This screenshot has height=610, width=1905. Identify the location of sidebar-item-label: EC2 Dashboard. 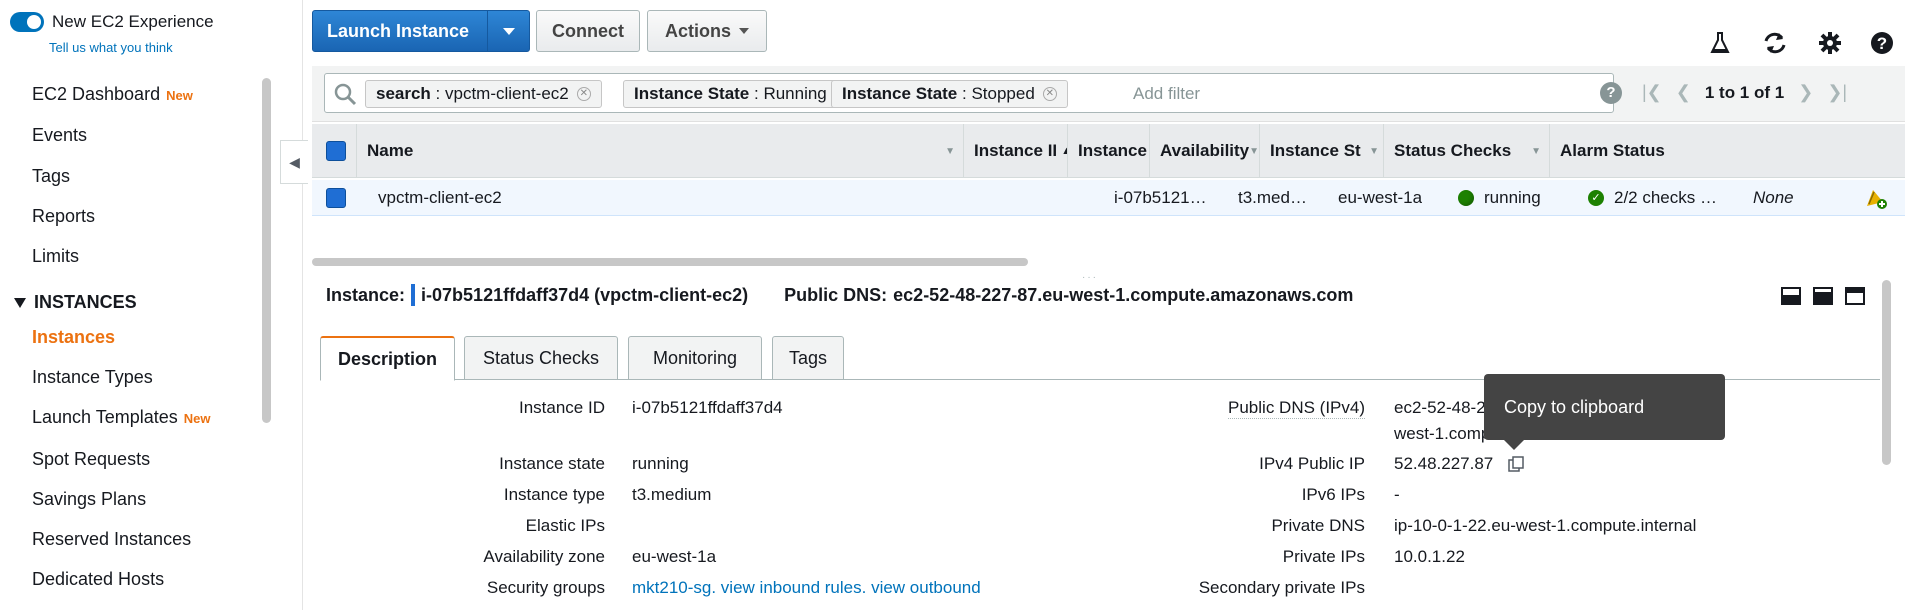
(96, 94).